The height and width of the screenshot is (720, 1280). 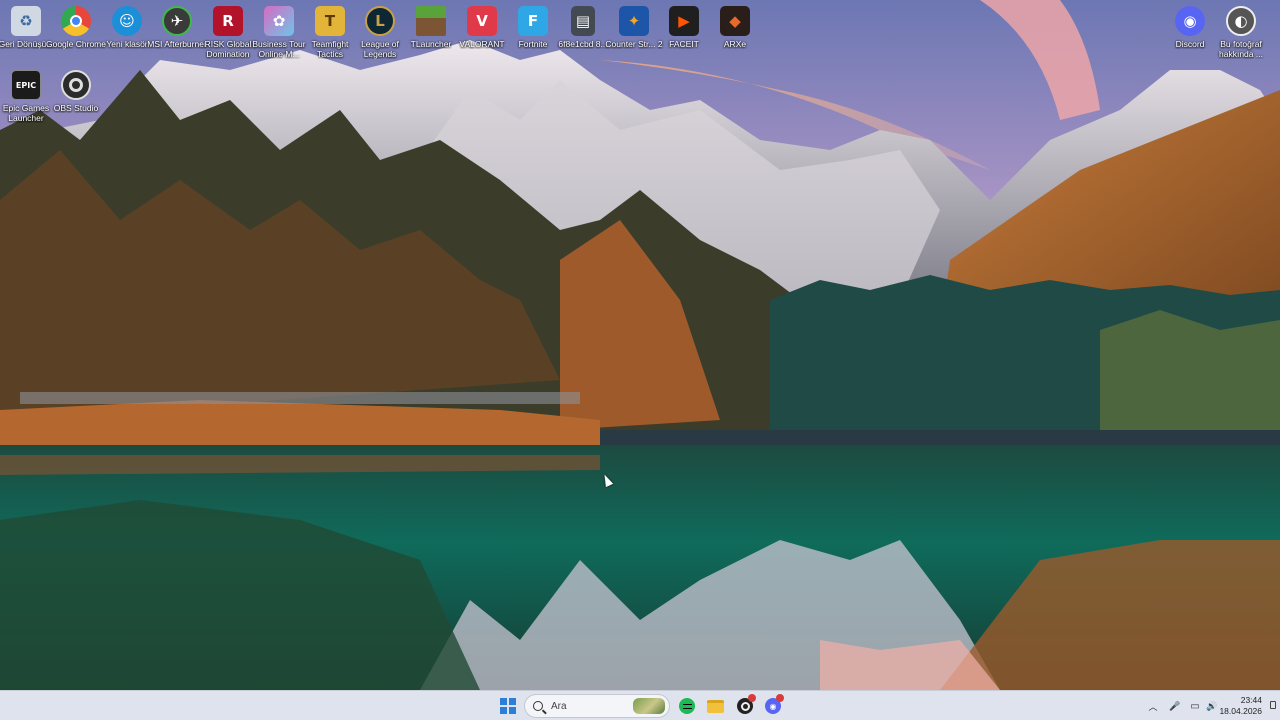 I want to click on taskbar-file-explorer, so click(x=715, y=706).